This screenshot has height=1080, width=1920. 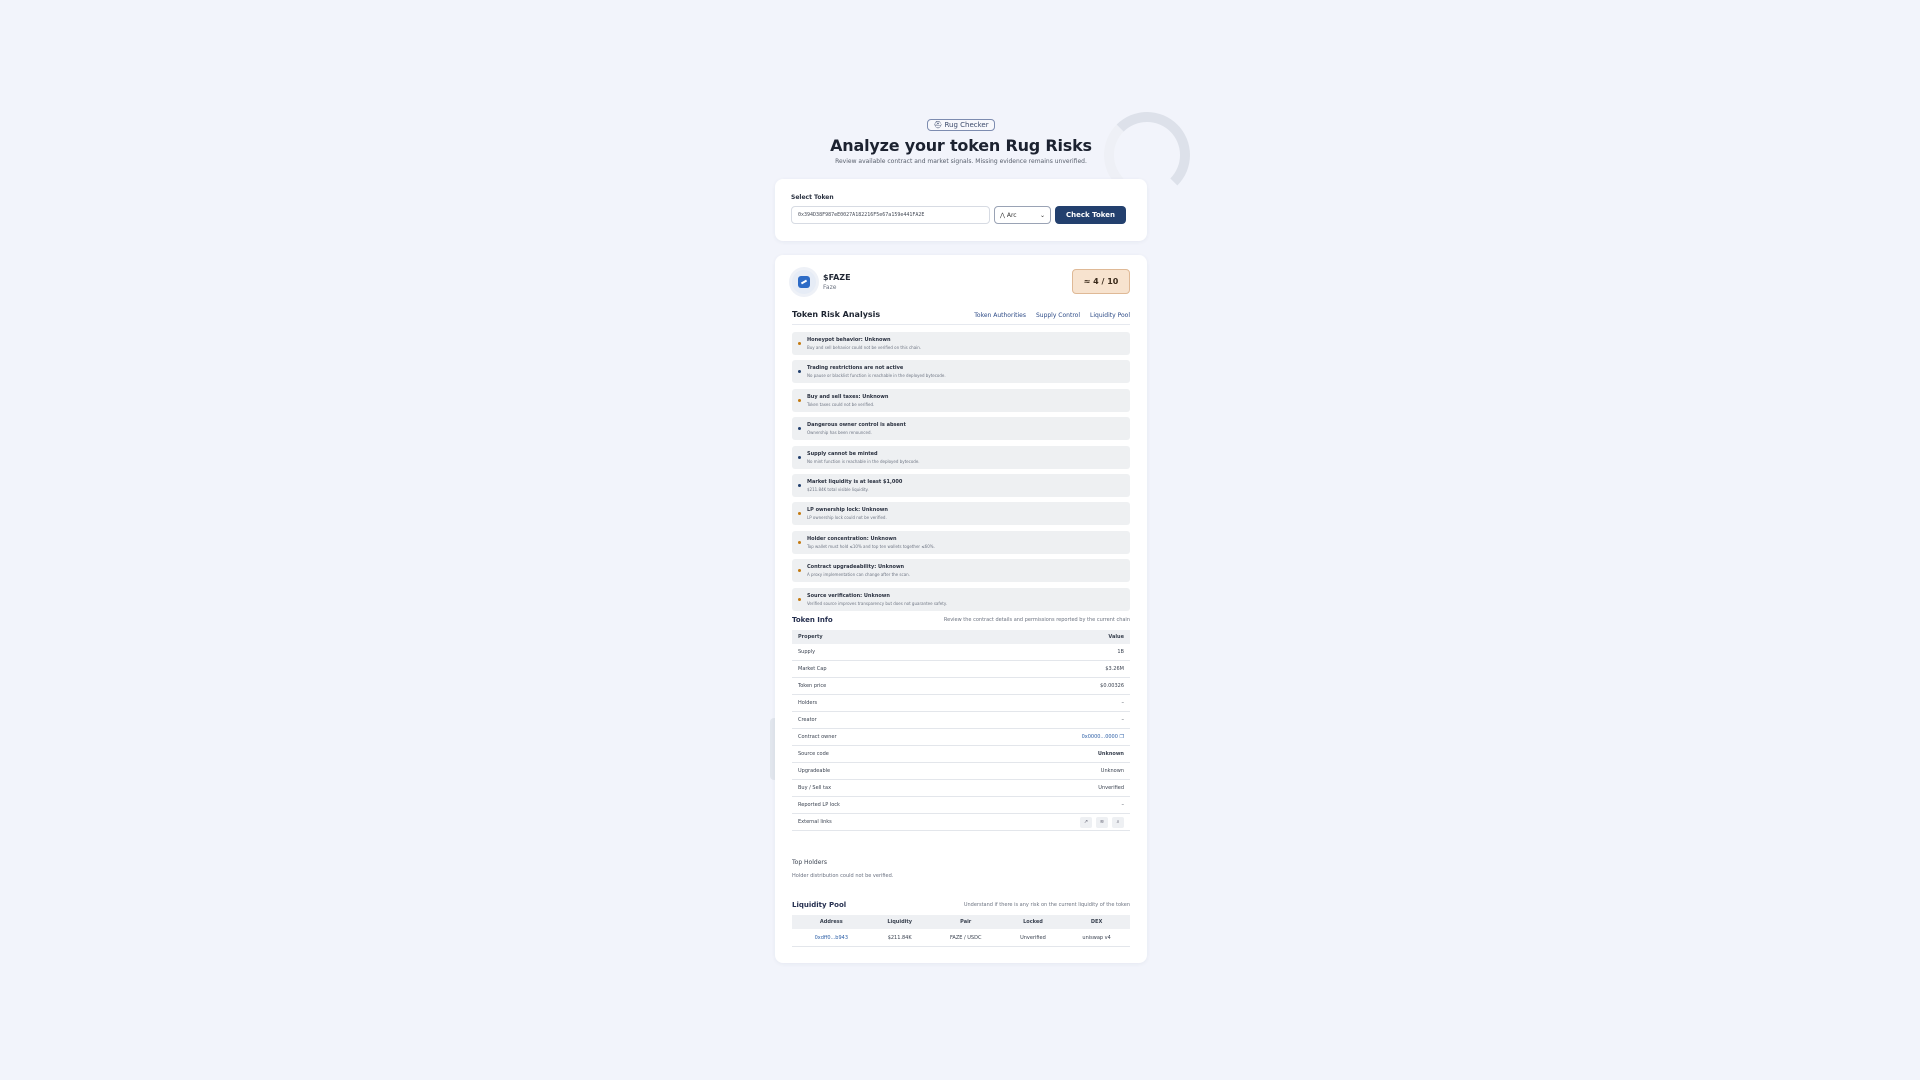 What do you see at coordinates (1118, 822) in the screenshot?
I see `search-icon: ⌕` at bounding box center [1118, 822].